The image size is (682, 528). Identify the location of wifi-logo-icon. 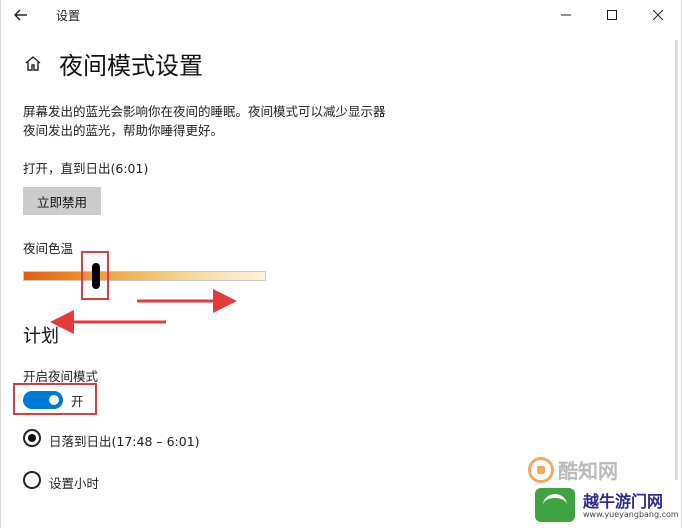
(555, 505).